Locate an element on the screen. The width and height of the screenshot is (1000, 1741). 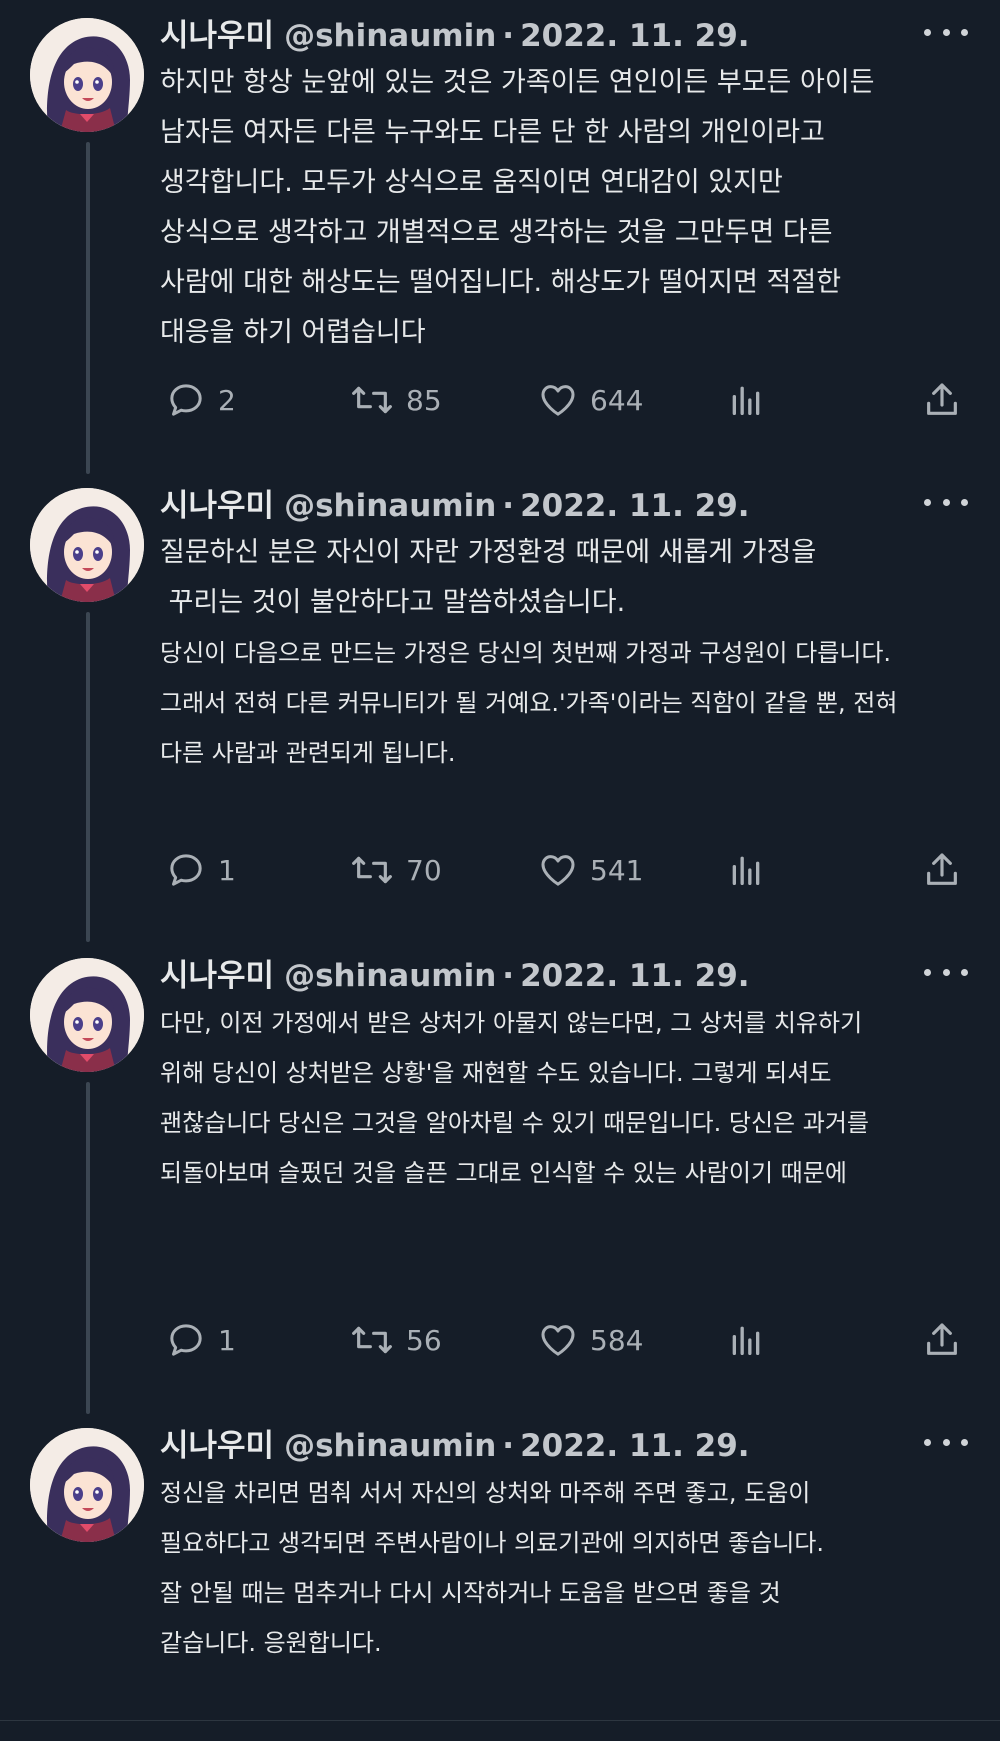
tweet-text-line: 하지만 항상 눈앞에 있는 것은 가족이든 연인이든 부모든 아이든 is located at coordinates (517, 82).